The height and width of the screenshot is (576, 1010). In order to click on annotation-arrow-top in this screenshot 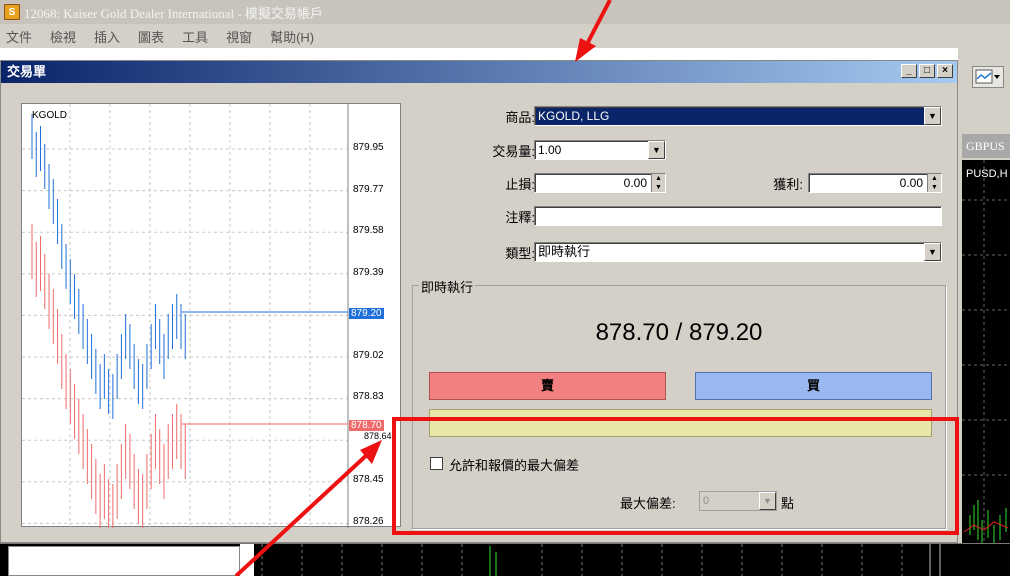, I will do `click(598, 23)`.